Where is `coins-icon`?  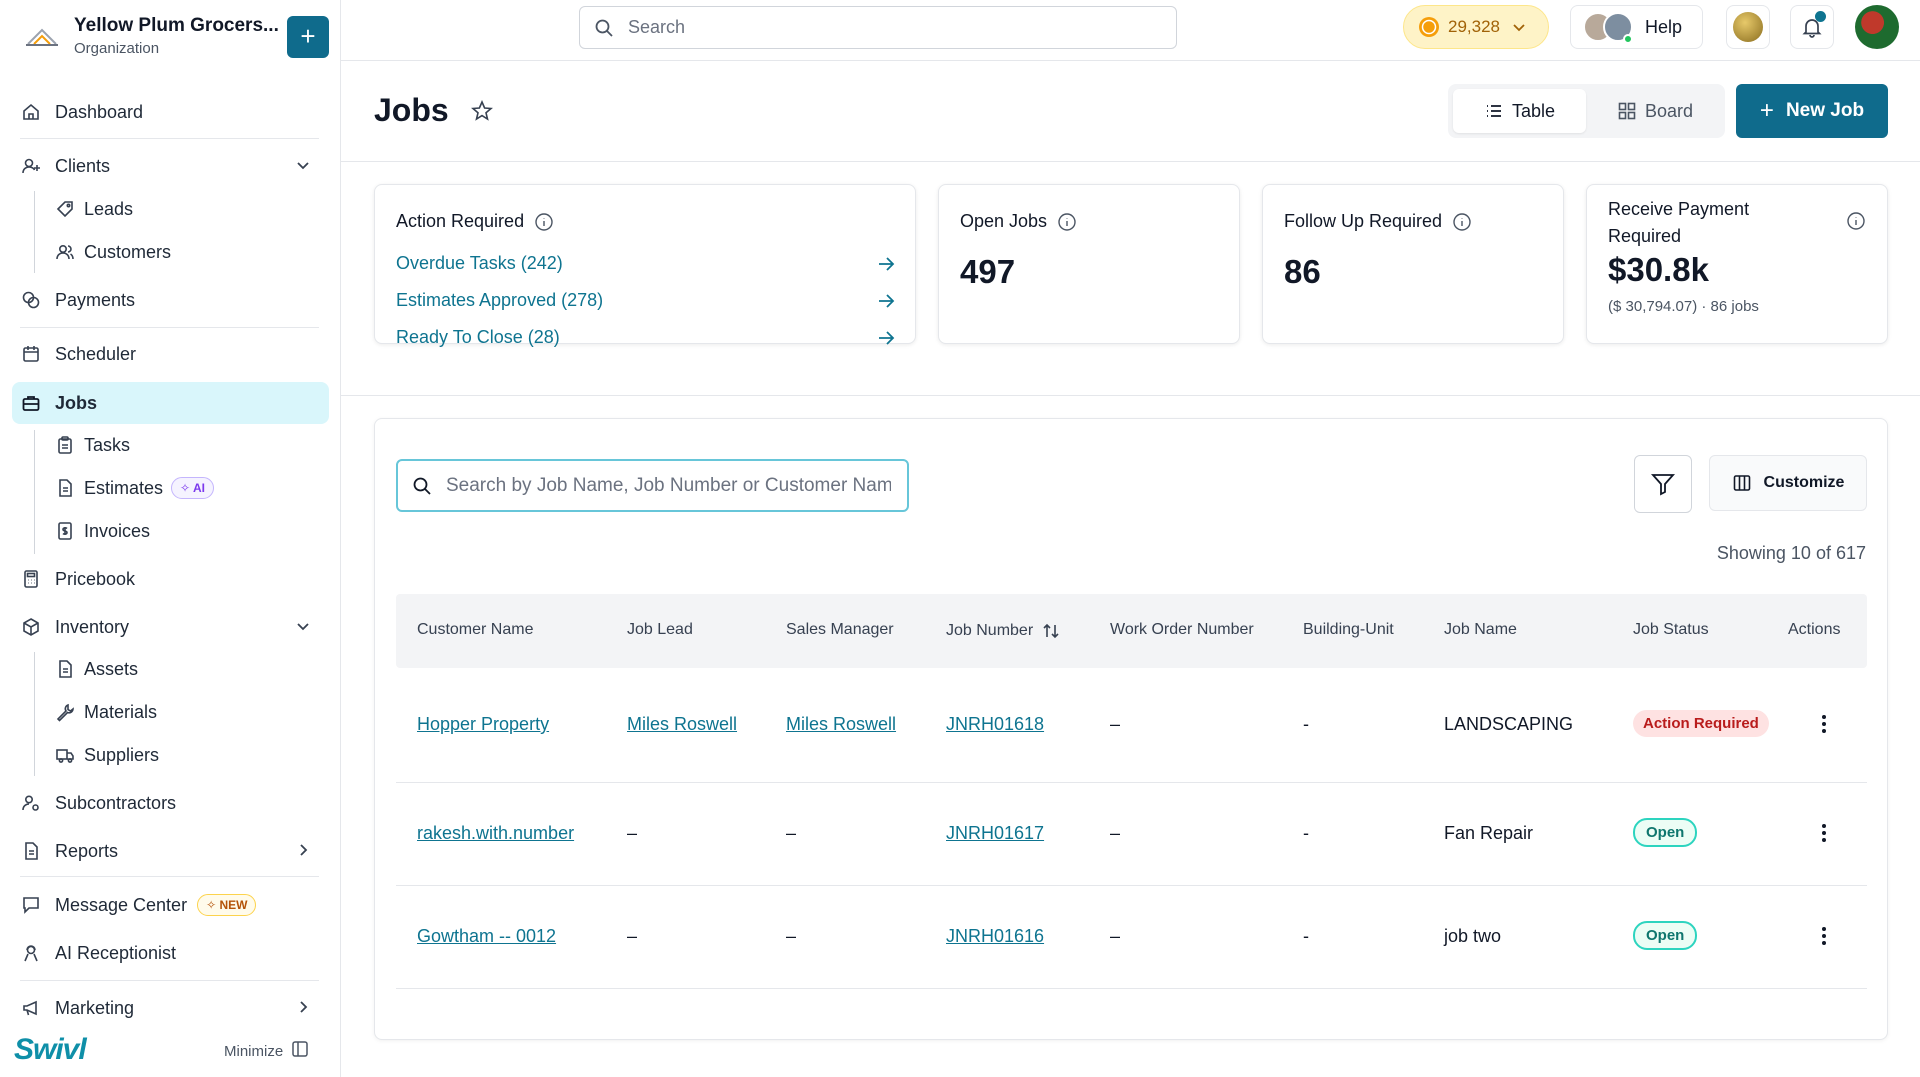 coins-icon is located at coordinates (31, 300).